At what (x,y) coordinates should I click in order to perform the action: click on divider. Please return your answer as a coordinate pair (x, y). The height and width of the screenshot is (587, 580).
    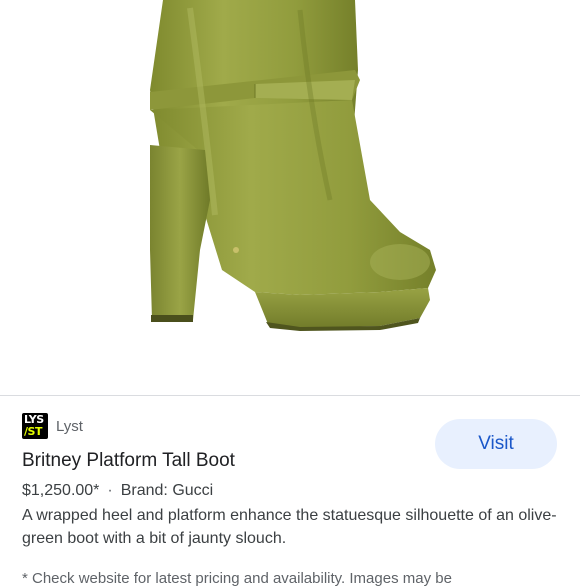
    Looking at the image, I should click on (290, 395).